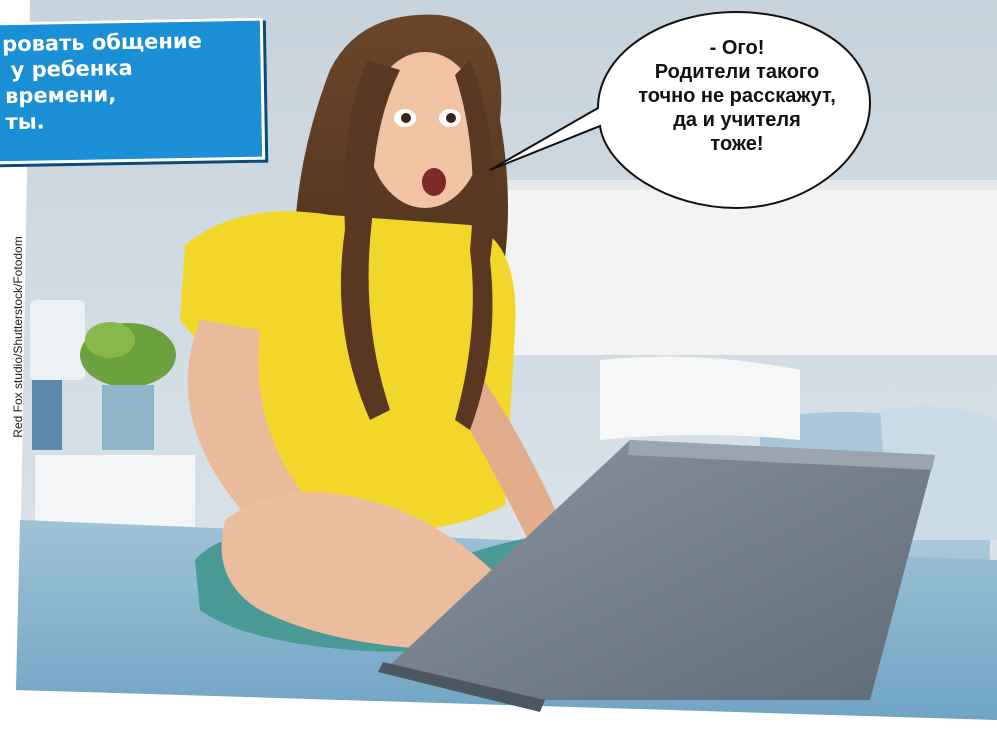 The image size is (997, 748). I want to click on bubble-line: тоже!, so click(737, 144).